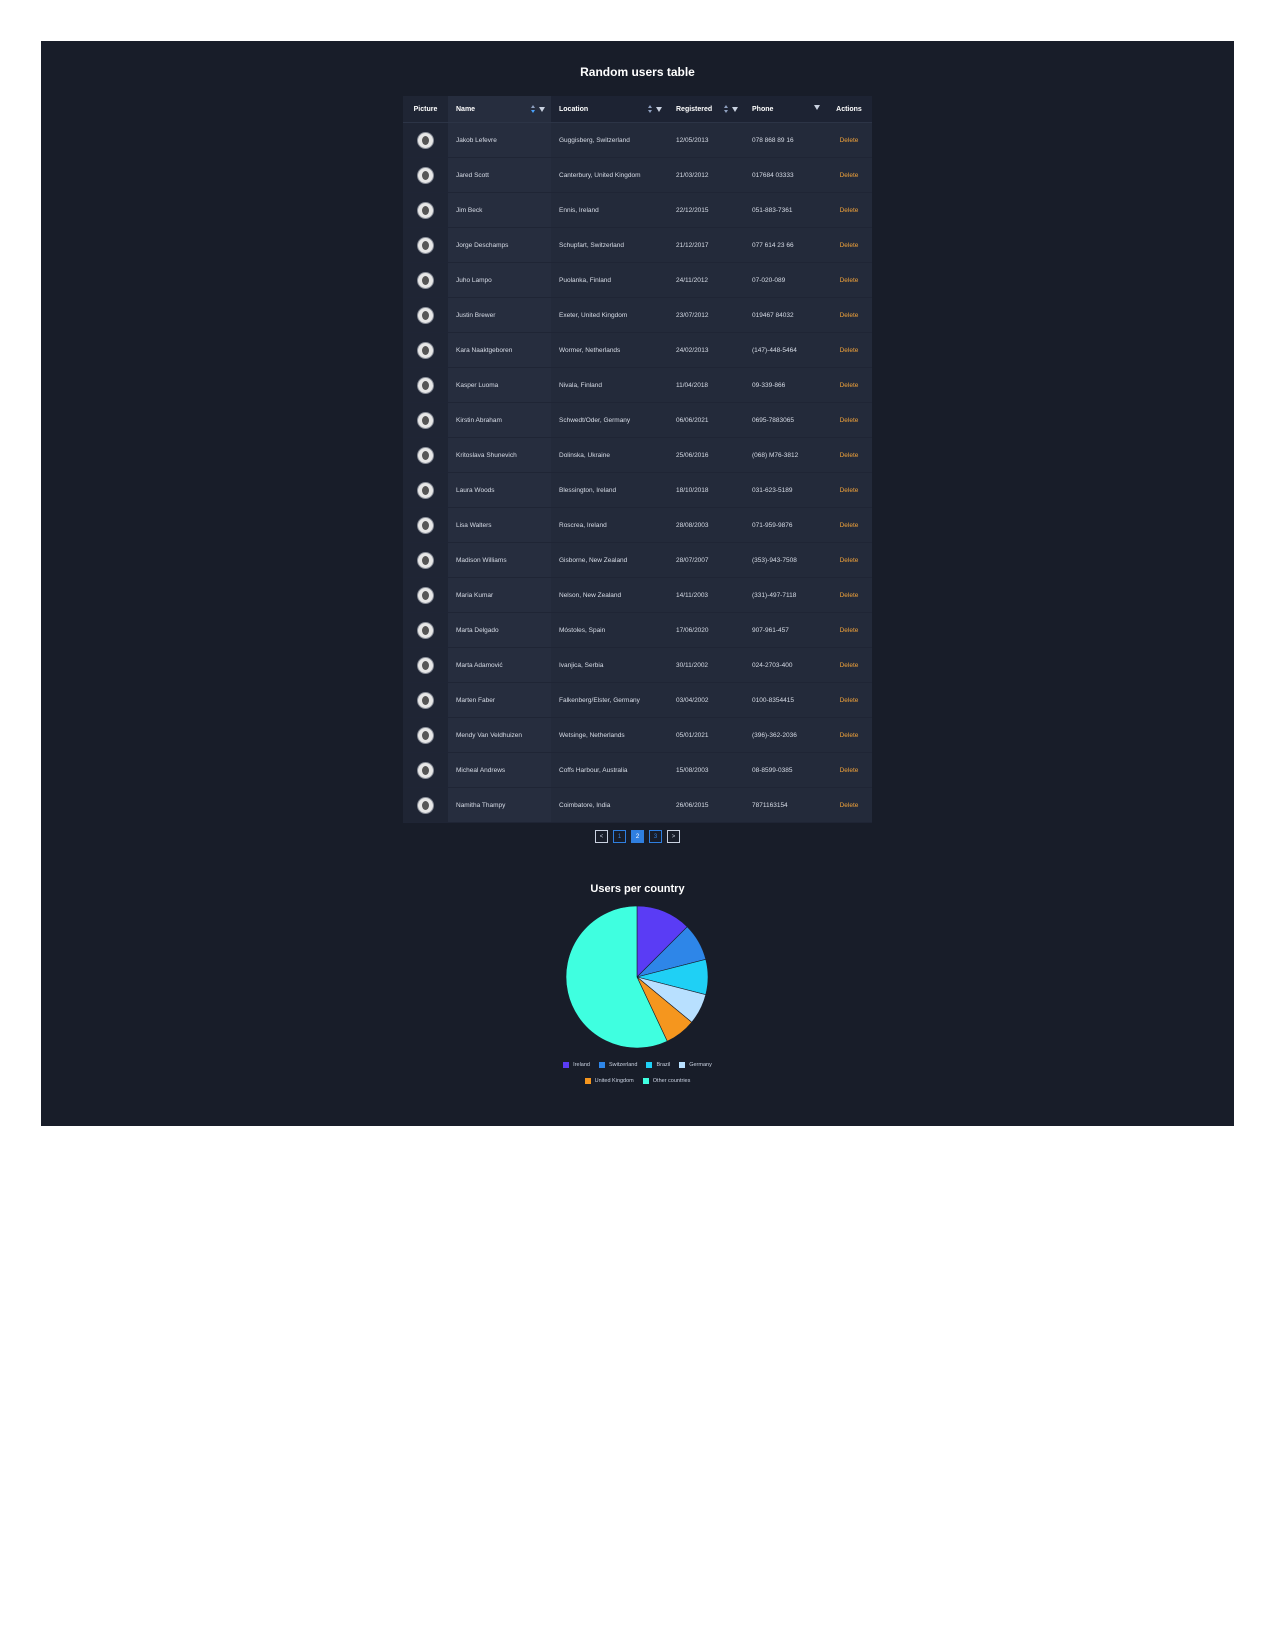  I want to click on phone-cell: 077 614 23 66, so click(785, 245).